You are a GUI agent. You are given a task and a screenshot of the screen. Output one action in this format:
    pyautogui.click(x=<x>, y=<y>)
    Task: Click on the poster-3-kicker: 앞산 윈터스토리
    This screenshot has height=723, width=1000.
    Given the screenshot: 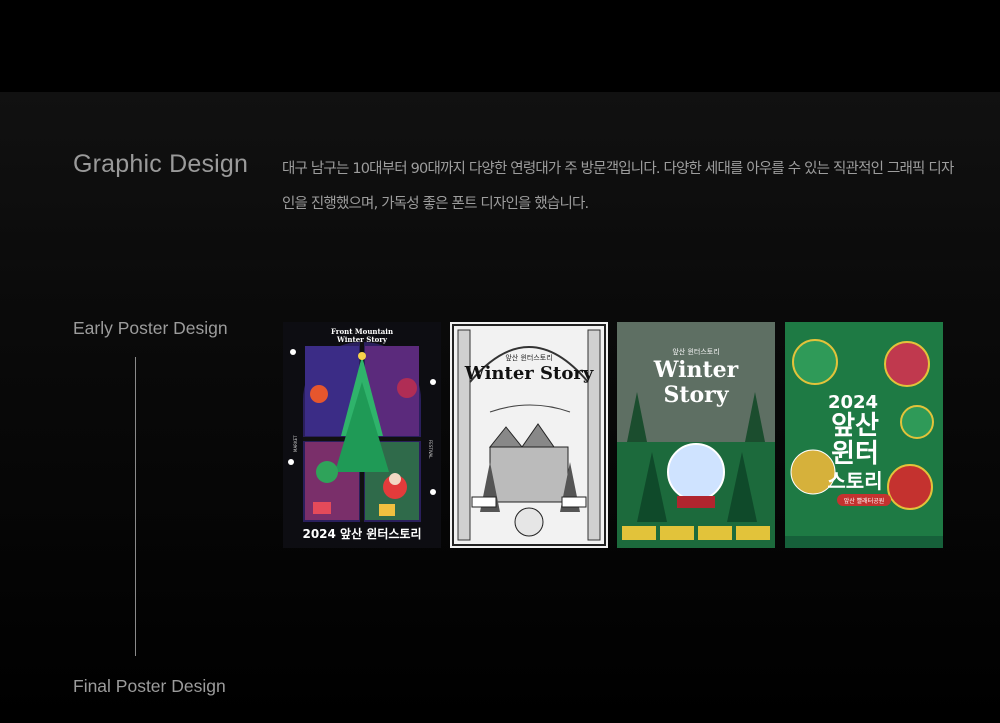 What is the action you would take?
    pyautogui.click(x=695, y=351)
    